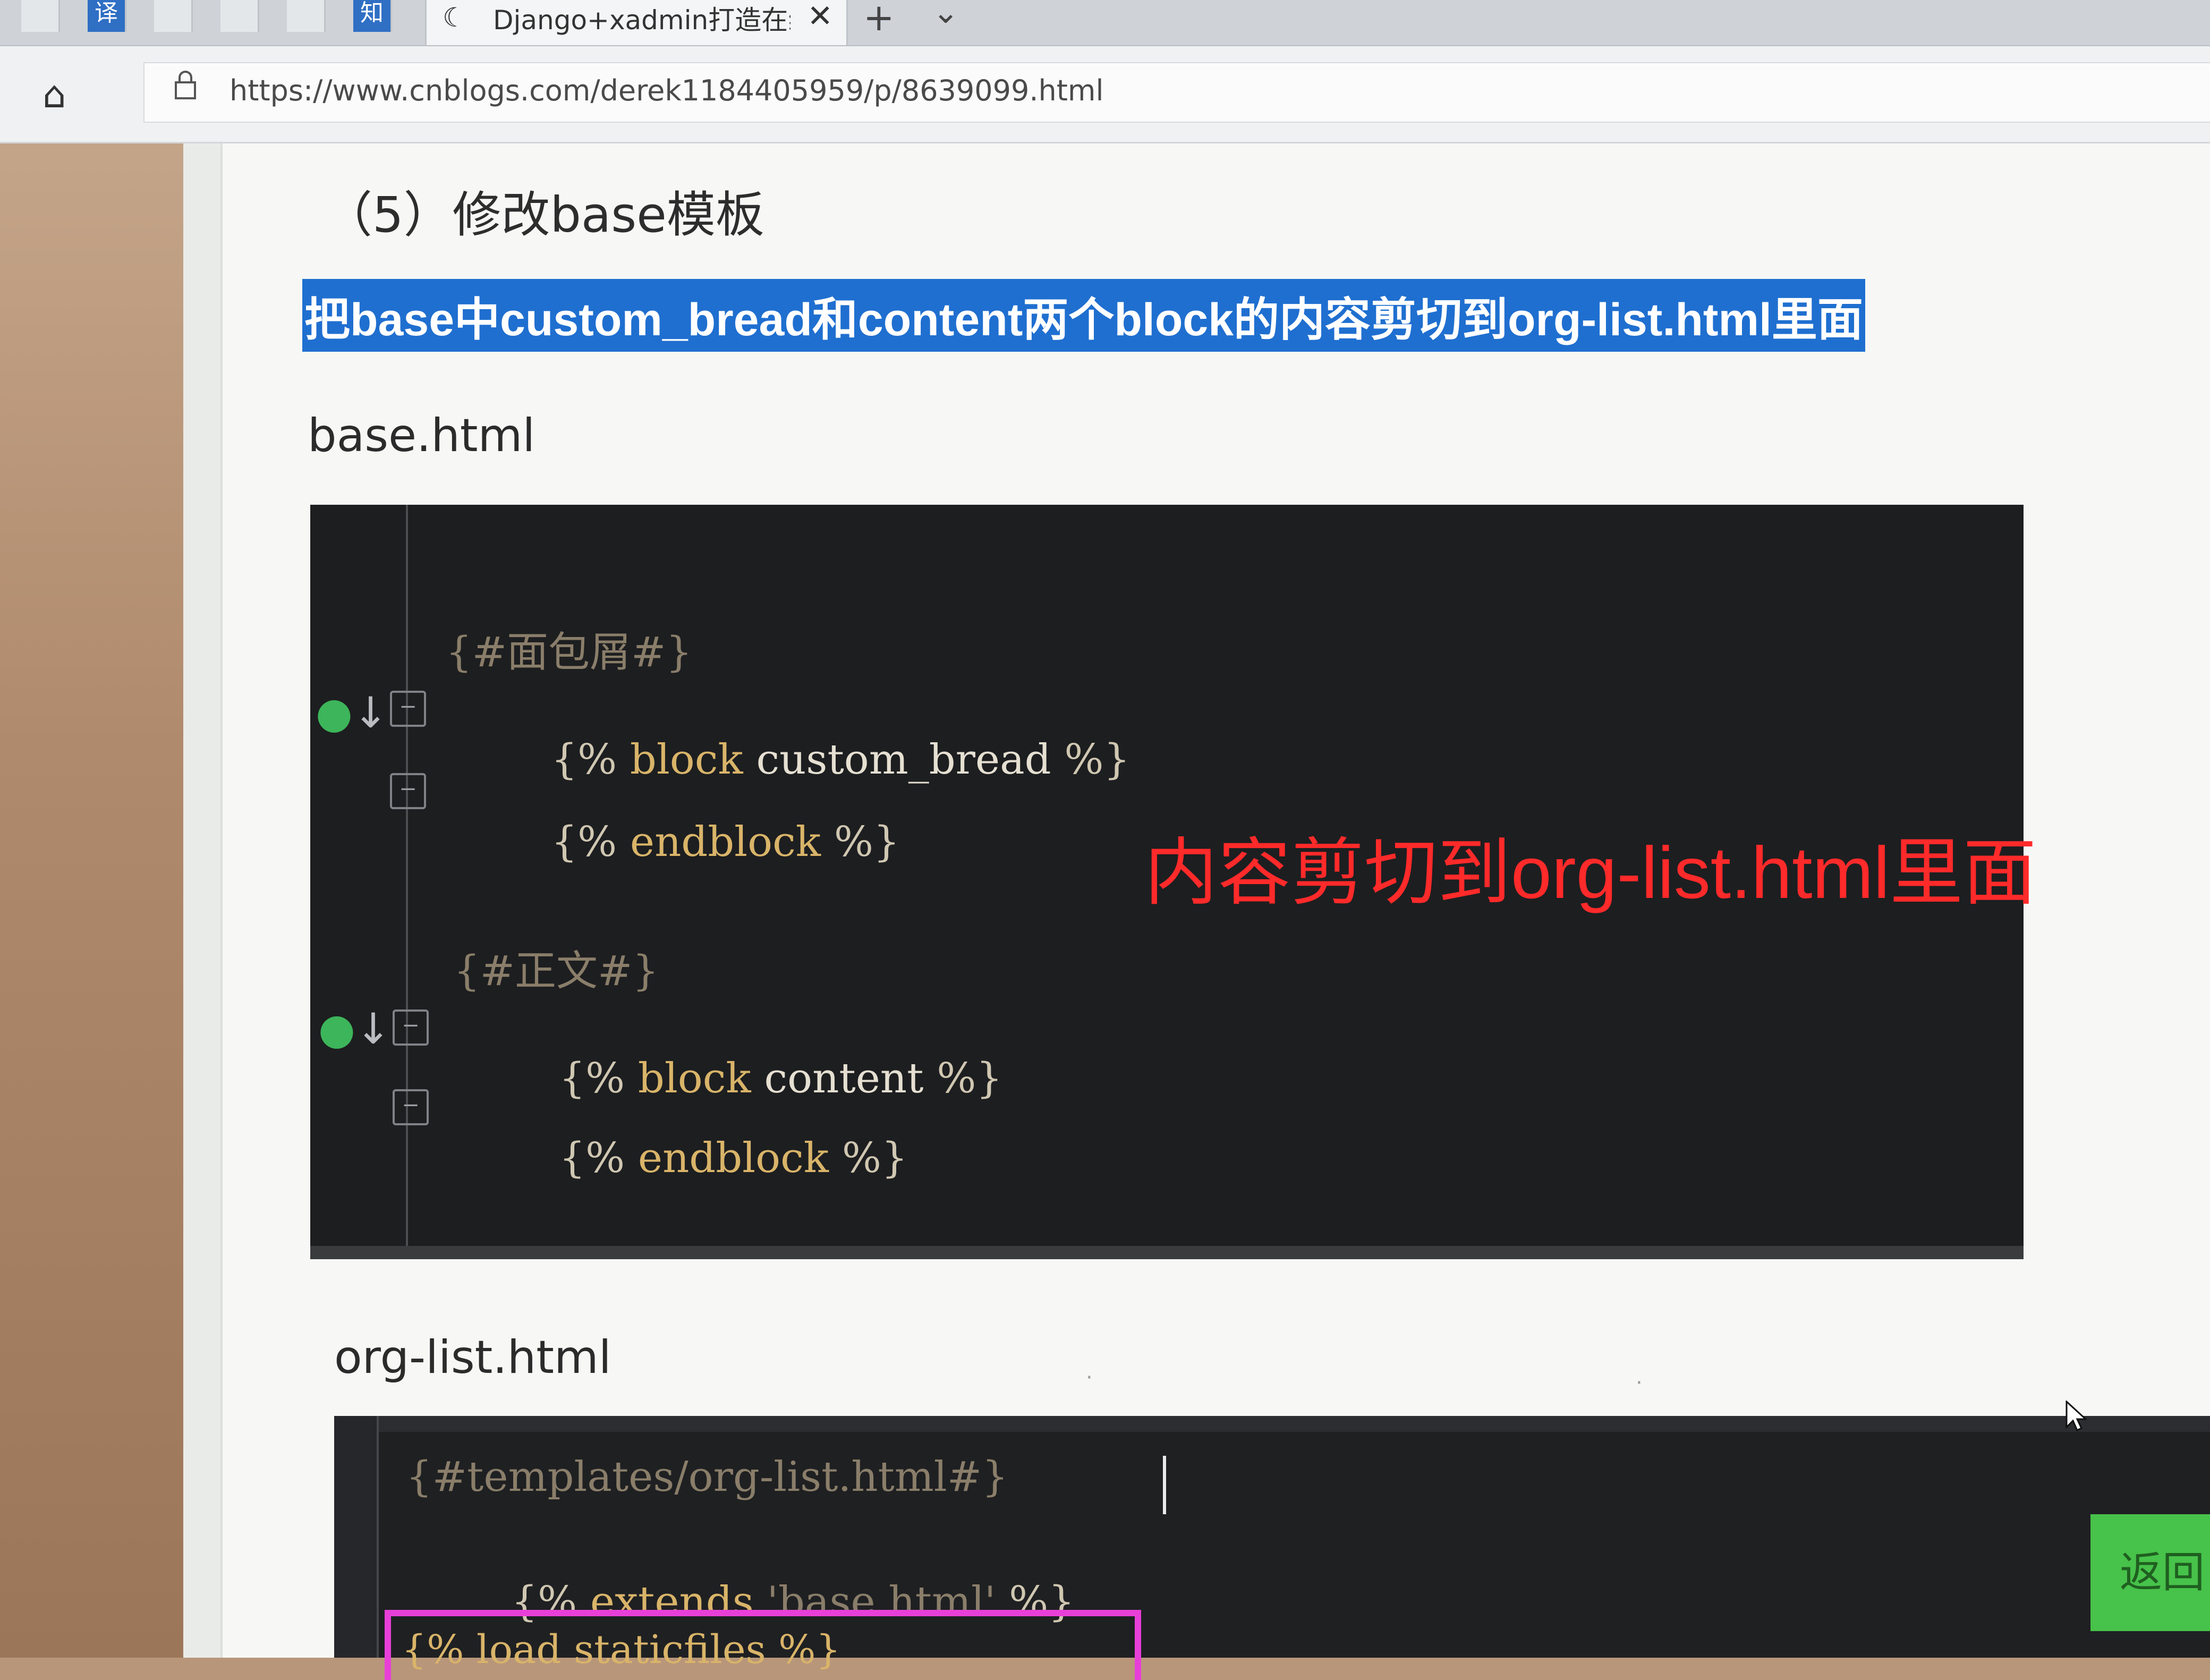  I want to click on gutter-line, so click(407, 875).